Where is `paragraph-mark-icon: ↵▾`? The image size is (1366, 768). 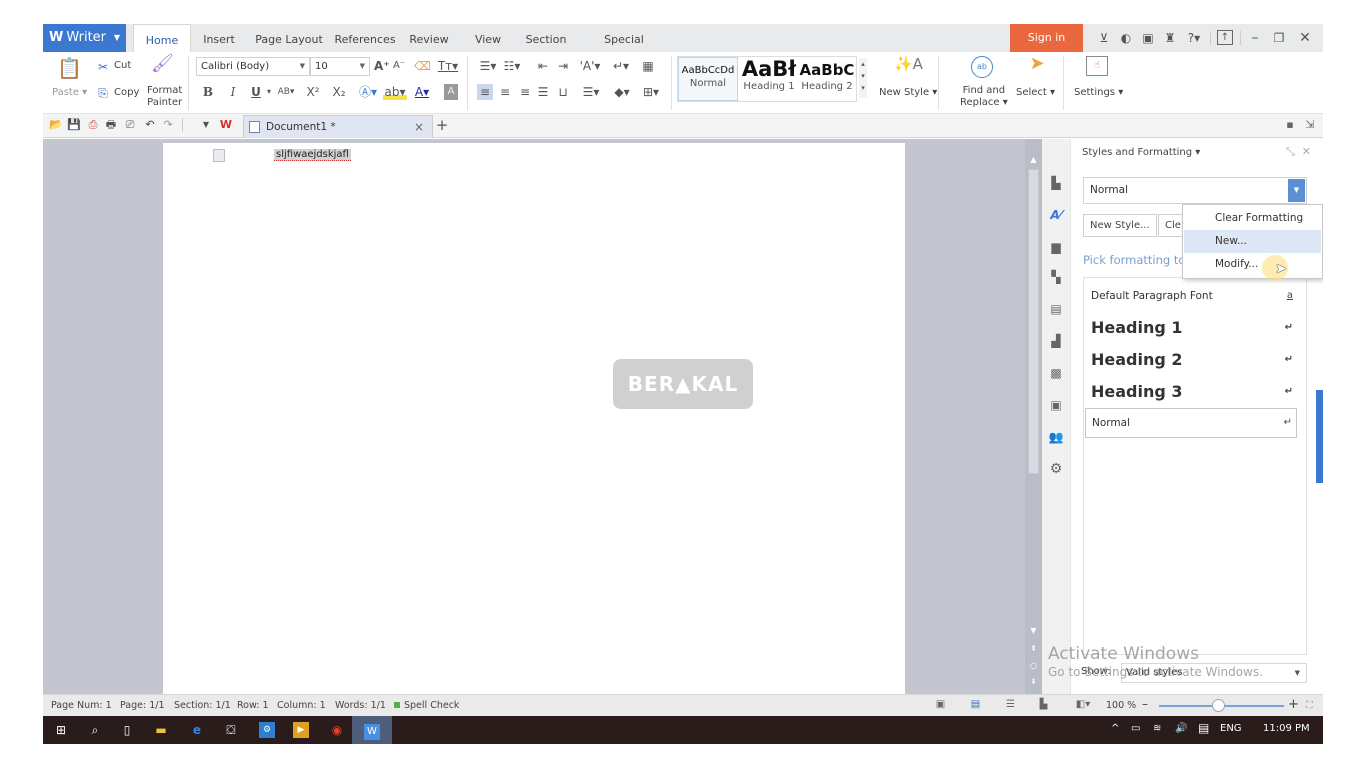
paragraph-mark-icon: ↵▾ is located at coordinates (621, 66).